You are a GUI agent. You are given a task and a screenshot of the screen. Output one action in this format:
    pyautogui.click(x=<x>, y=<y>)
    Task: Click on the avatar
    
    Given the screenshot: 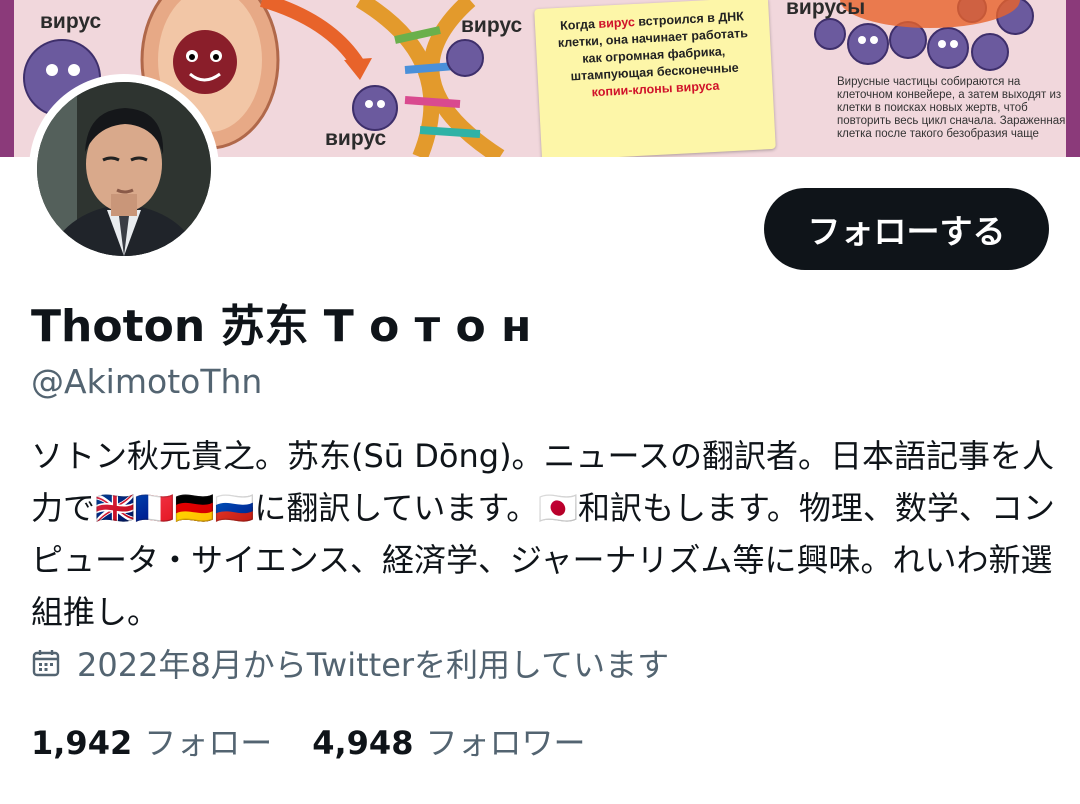 What is the action you would take?
    pyautogui.click(x=124, y=169)
    